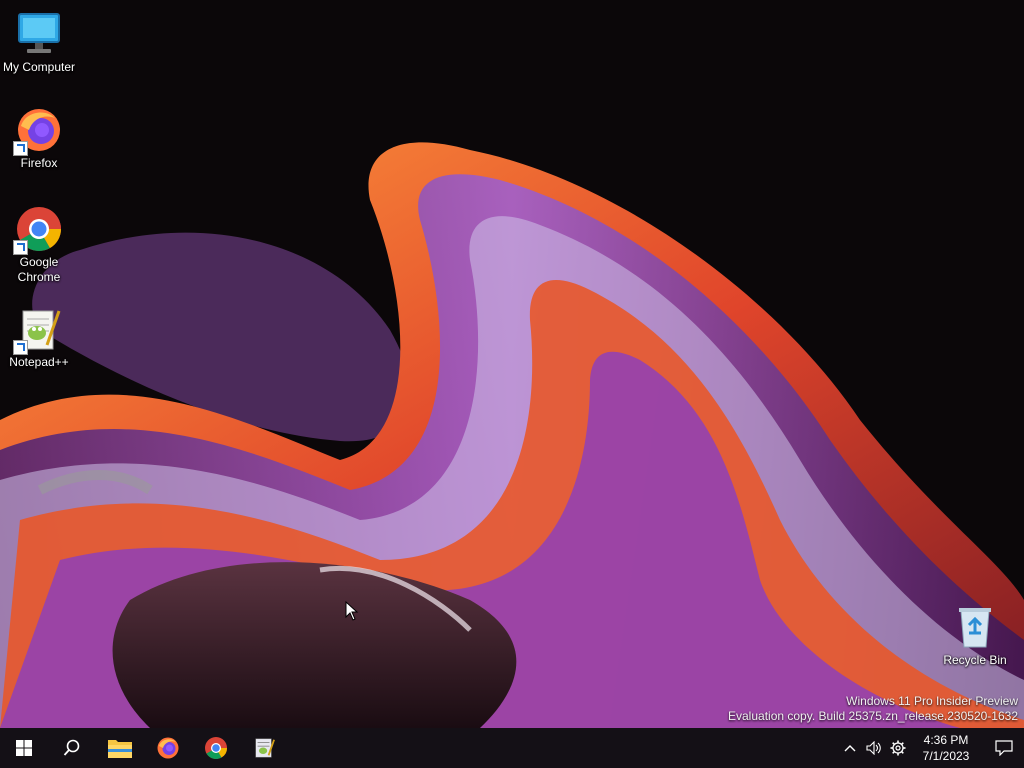 The image size is (1024, 768). I want to click on desktop-icon-google-chrome: Google Chrome, so click(39, 245).